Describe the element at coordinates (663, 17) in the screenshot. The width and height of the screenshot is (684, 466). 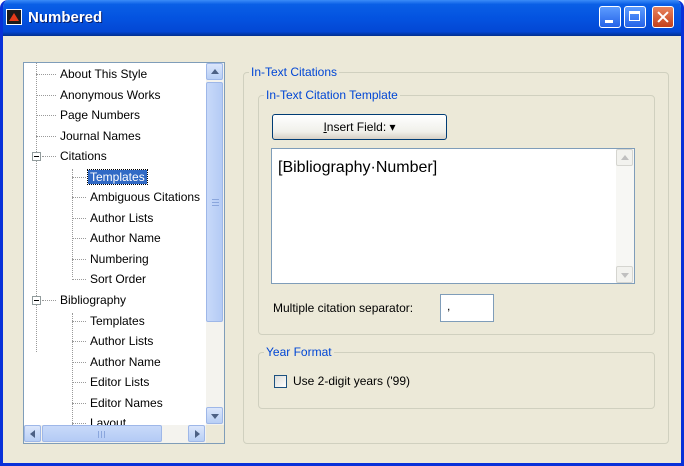
I see `close-button` at that location.